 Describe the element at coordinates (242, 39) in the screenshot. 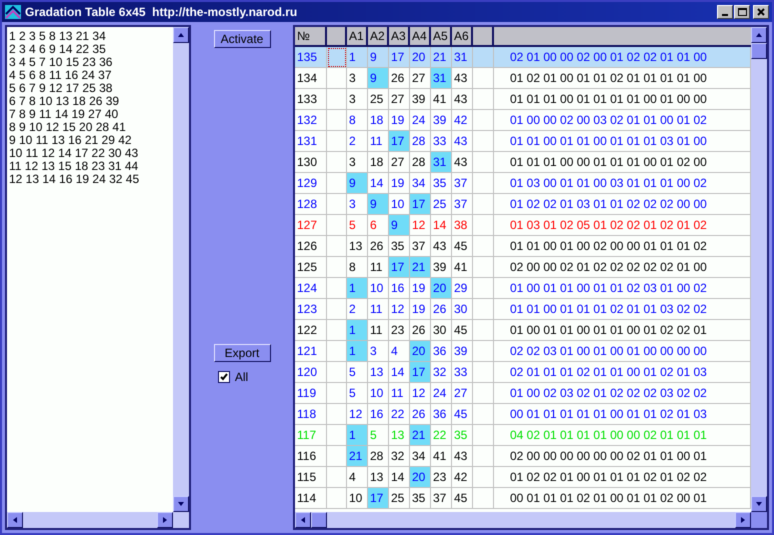

I see `activate-button: Activate` at that location.